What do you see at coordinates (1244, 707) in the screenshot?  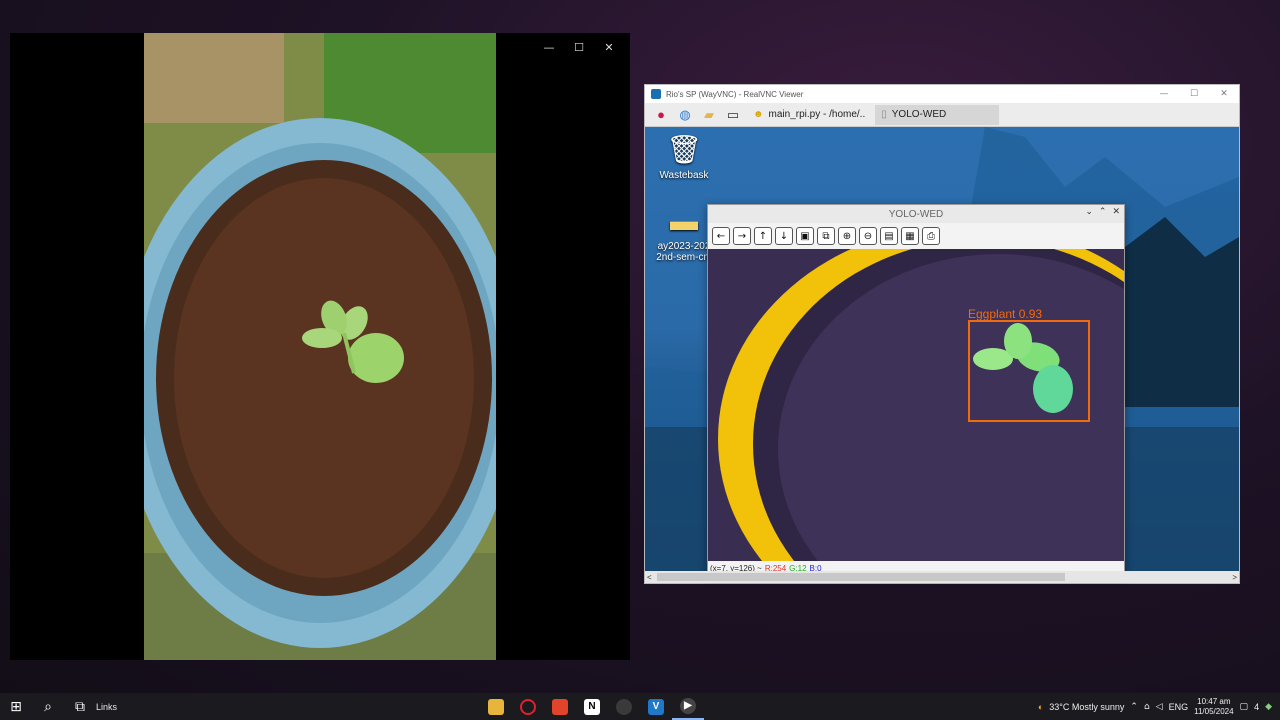 I see `notification-icon: ▢` at bounding box center [1244, 707].